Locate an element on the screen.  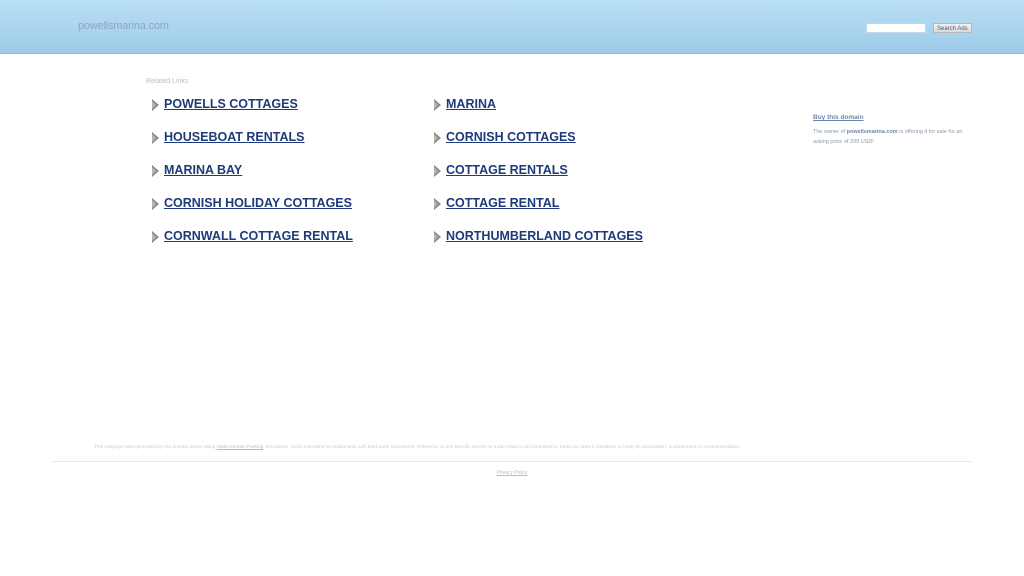
sale-domain: powellsmarina.com is located at coordinates (872, 132).